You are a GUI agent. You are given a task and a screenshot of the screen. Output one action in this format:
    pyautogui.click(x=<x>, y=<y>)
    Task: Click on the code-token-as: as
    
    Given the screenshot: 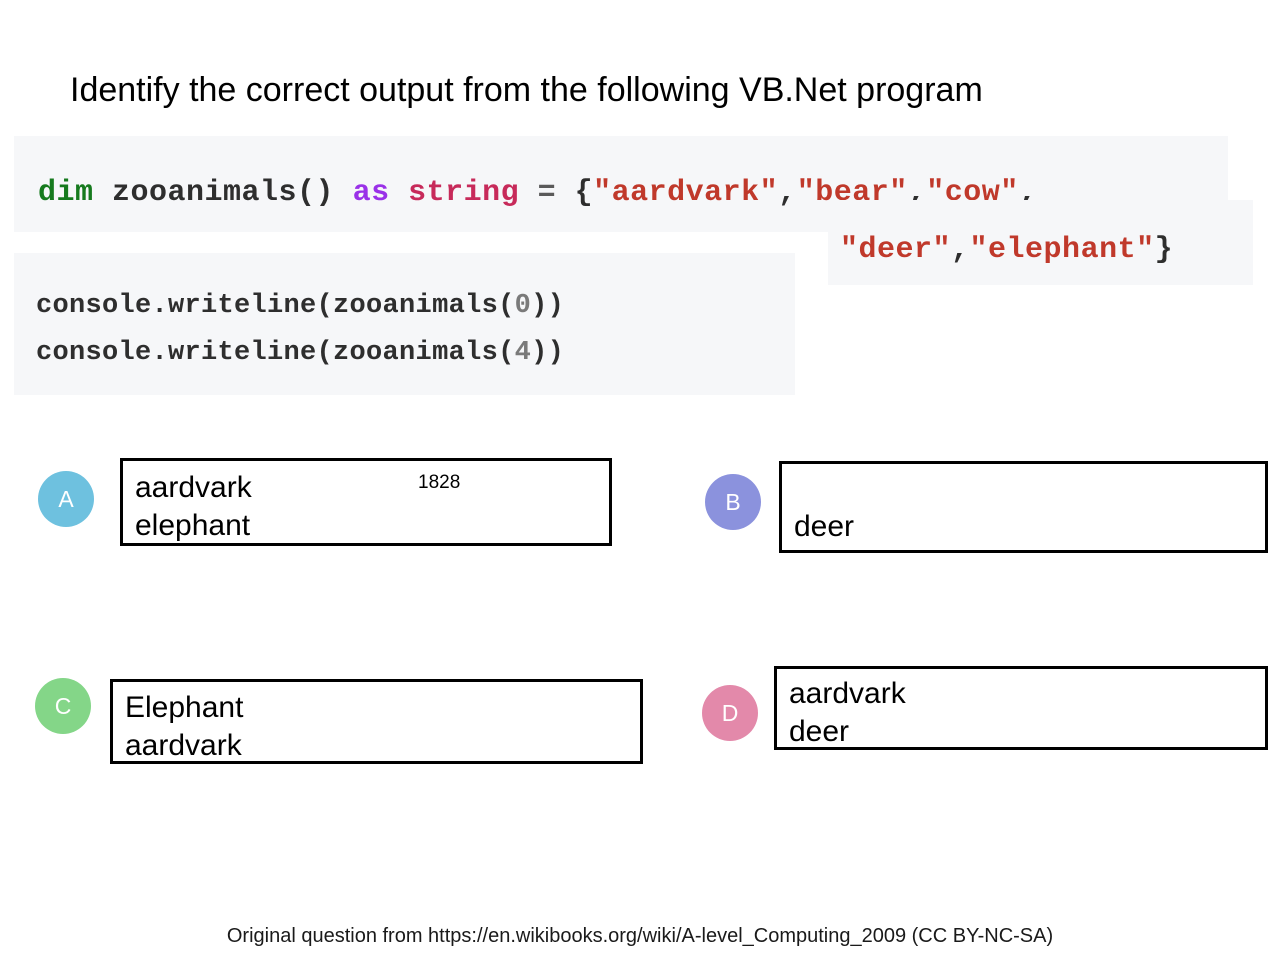 What is the action you would take?
    pyautogui.click(x=371, y=193)
    